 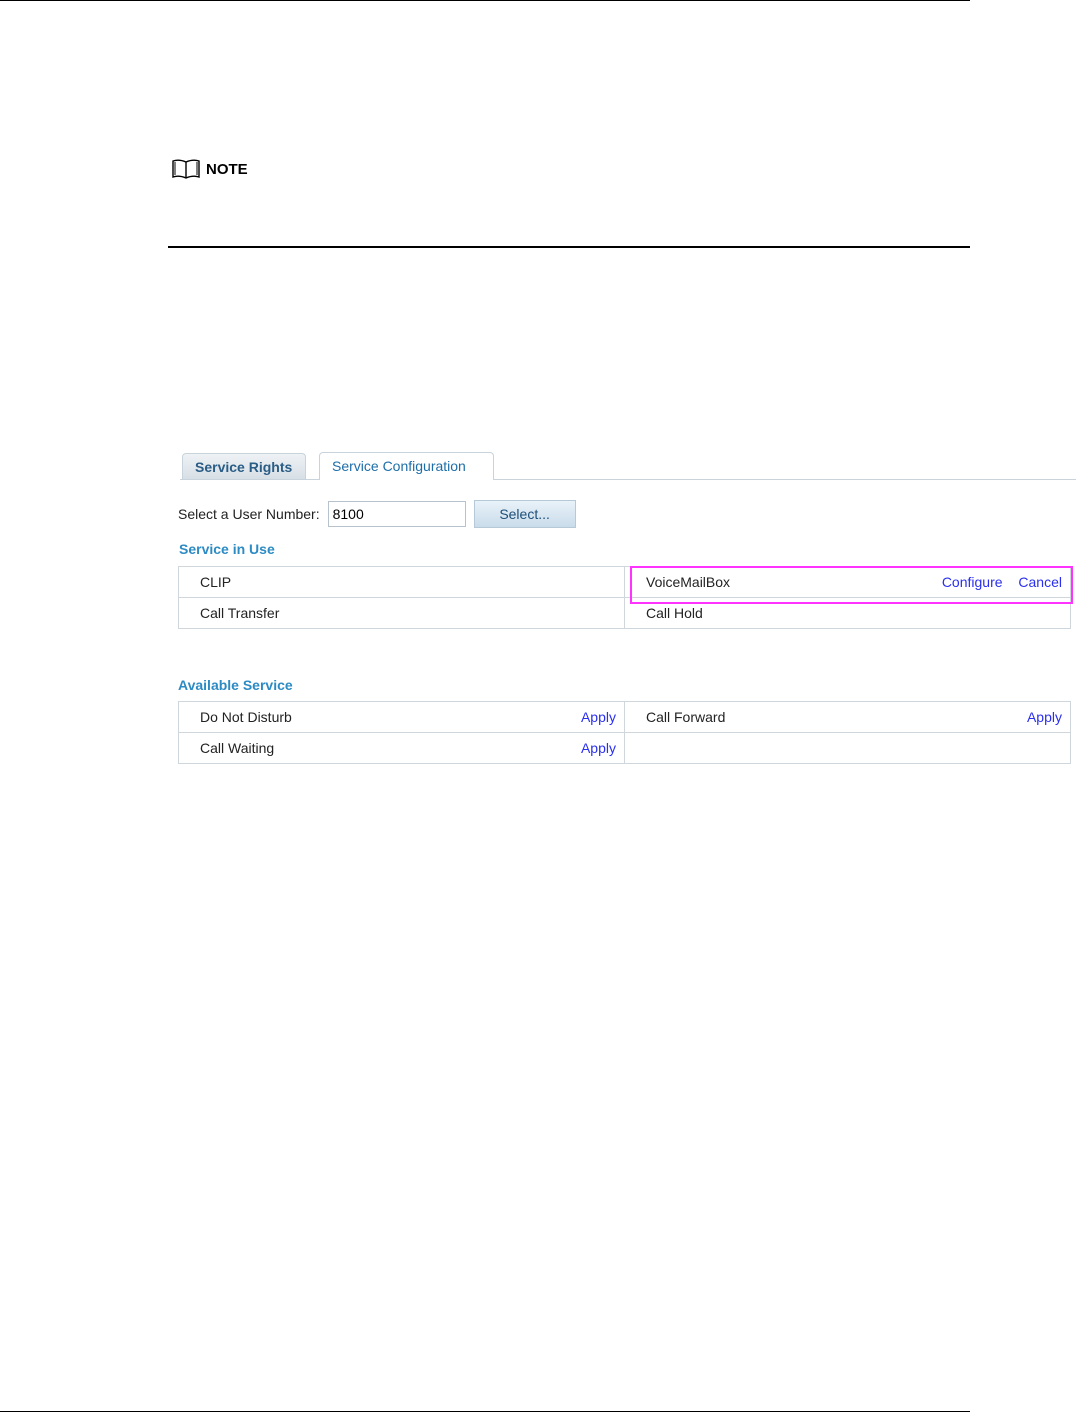 I want to click on service-name: VoiceMailBox, so click(x=688, y=582).